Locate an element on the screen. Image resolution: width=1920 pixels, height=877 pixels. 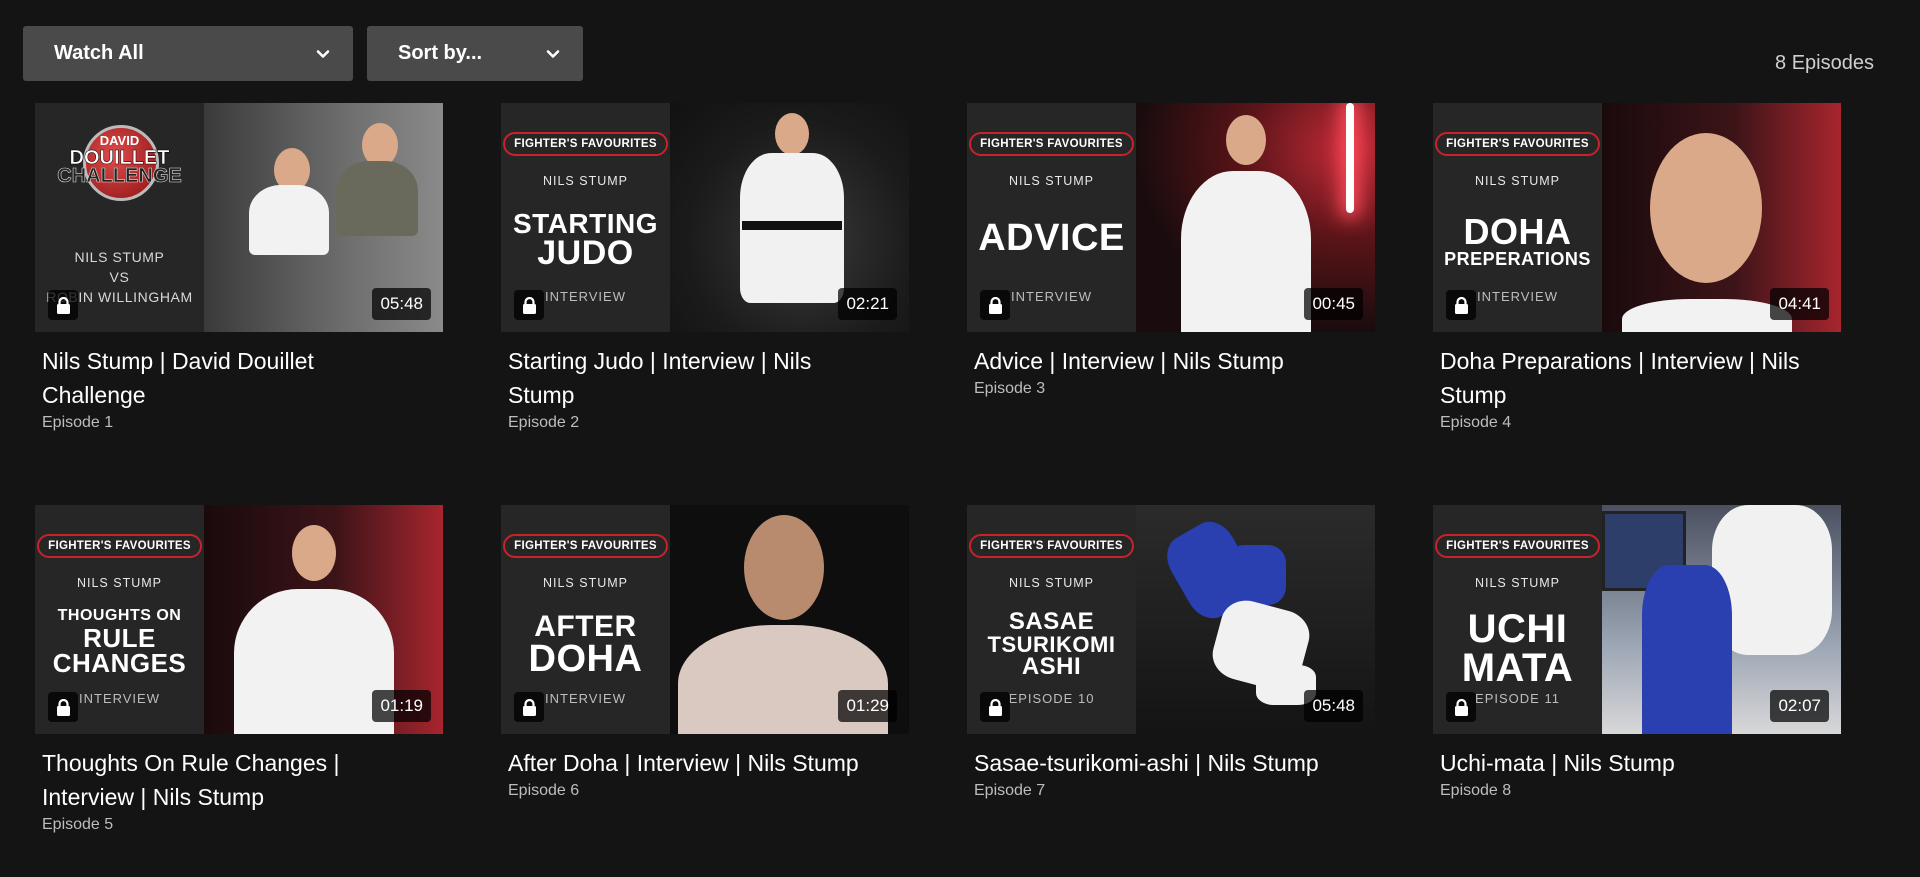
episode-number: Episode 3 is located at coordinates (1010, 388).